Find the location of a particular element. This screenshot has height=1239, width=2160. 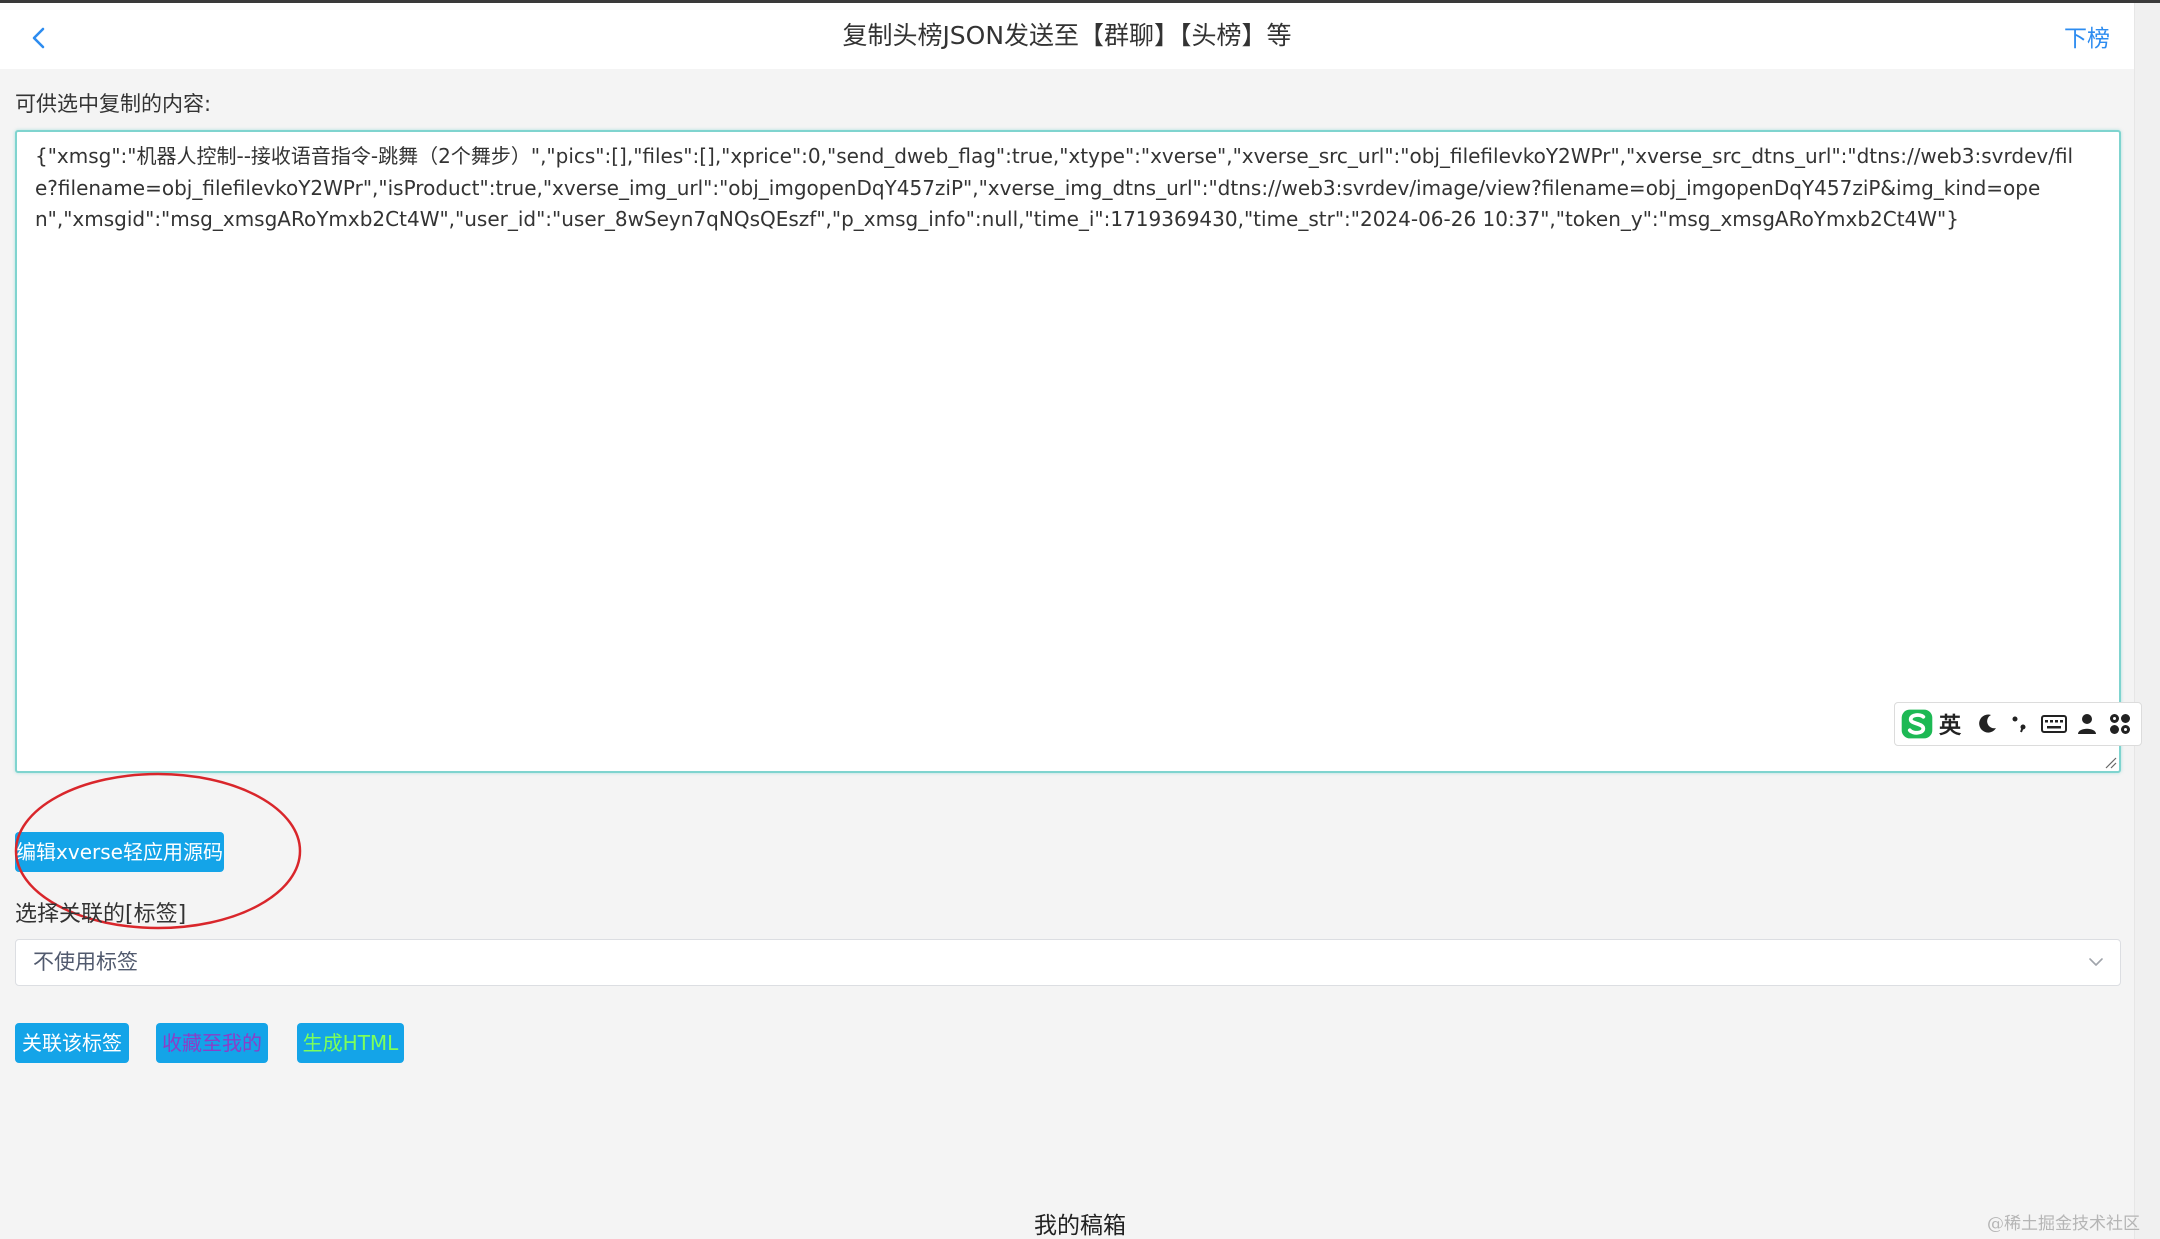

ime-toolbar: 英 is located at coordinates (2018, 724).